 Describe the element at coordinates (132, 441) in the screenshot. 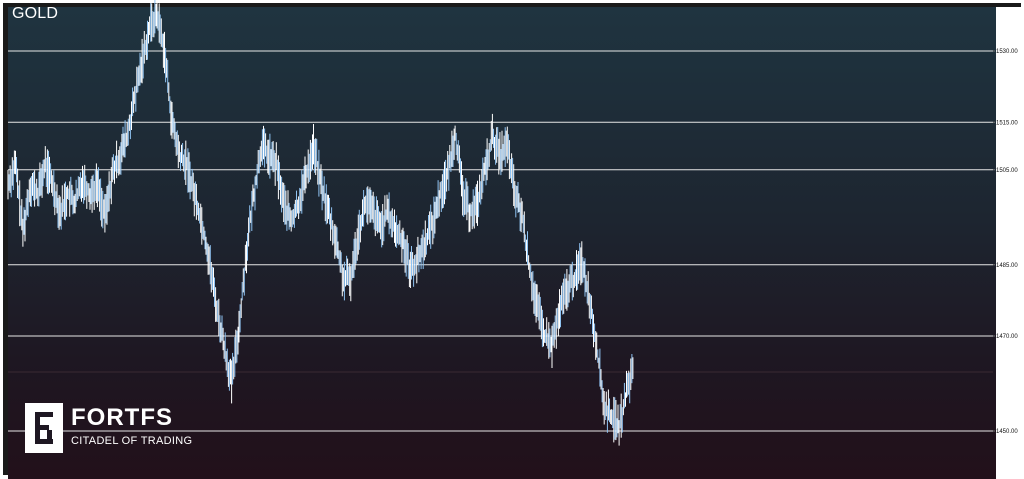

I see `brand-tagline: CITADEL OF TRADING` at that location.